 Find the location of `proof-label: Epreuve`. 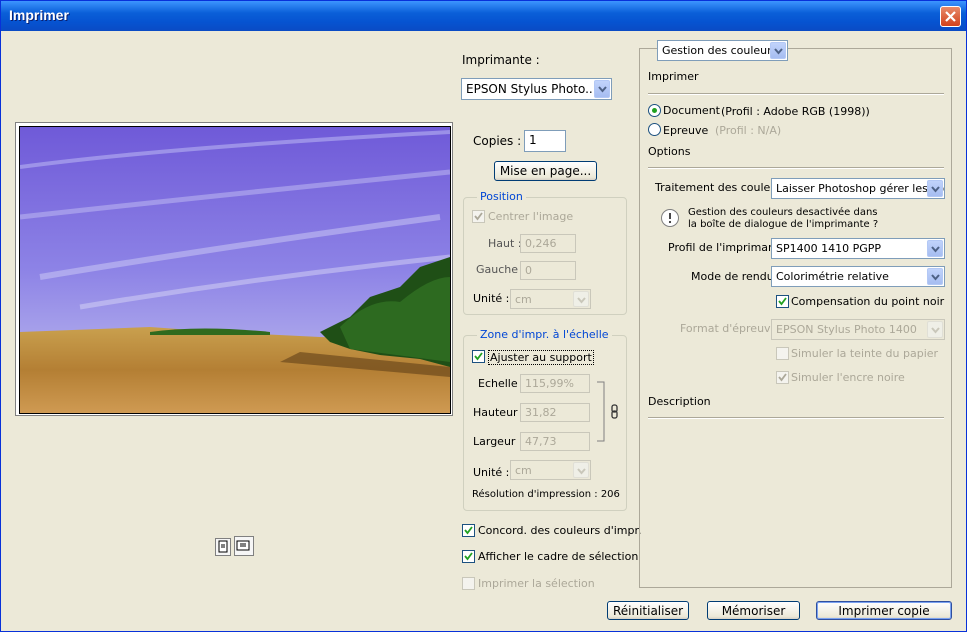

proof-label: Epreuve is located at coordinates (686, 130).